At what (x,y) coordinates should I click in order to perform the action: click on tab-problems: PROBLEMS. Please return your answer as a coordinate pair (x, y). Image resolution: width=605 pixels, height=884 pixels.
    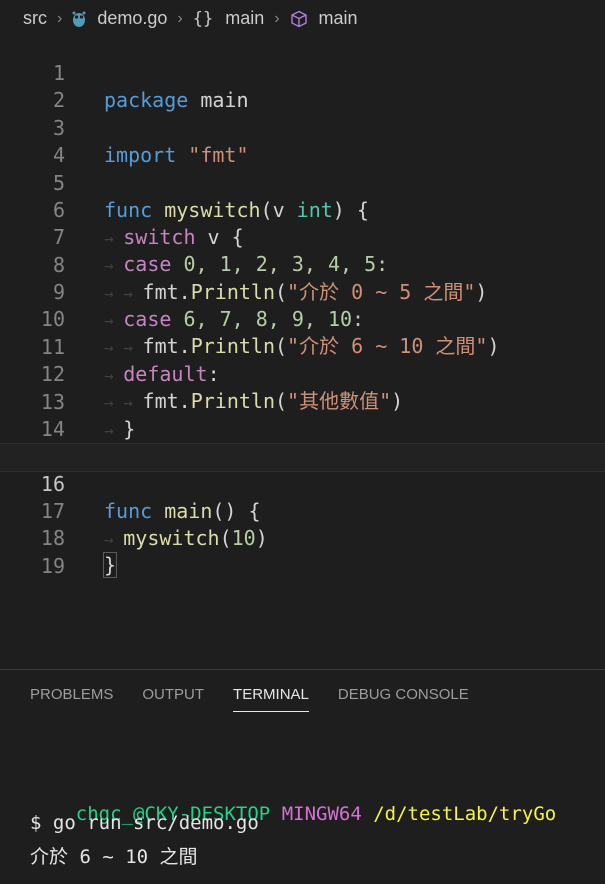
    Looking at the image, I should click on (71, 699).